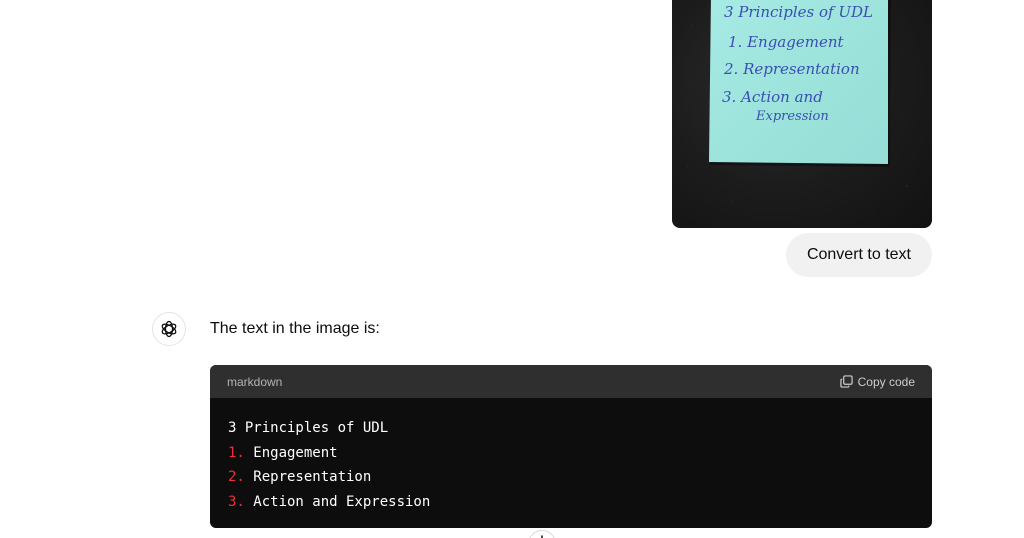 The image size is (1024, 538). Describe the element at coordinates (571, 502) in the screenshot. I see `code-line: 3. Action and Expression` at that location.